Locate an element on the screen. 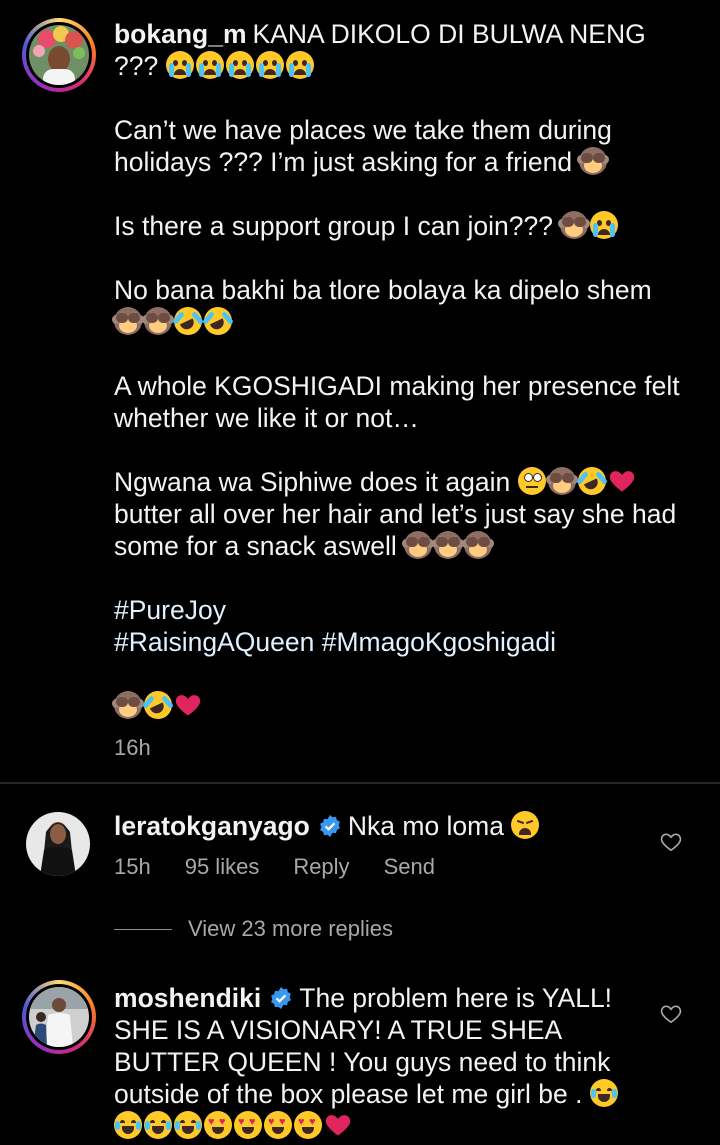  comment-likes-1: 95 likes is located at coordinates (222, 867).